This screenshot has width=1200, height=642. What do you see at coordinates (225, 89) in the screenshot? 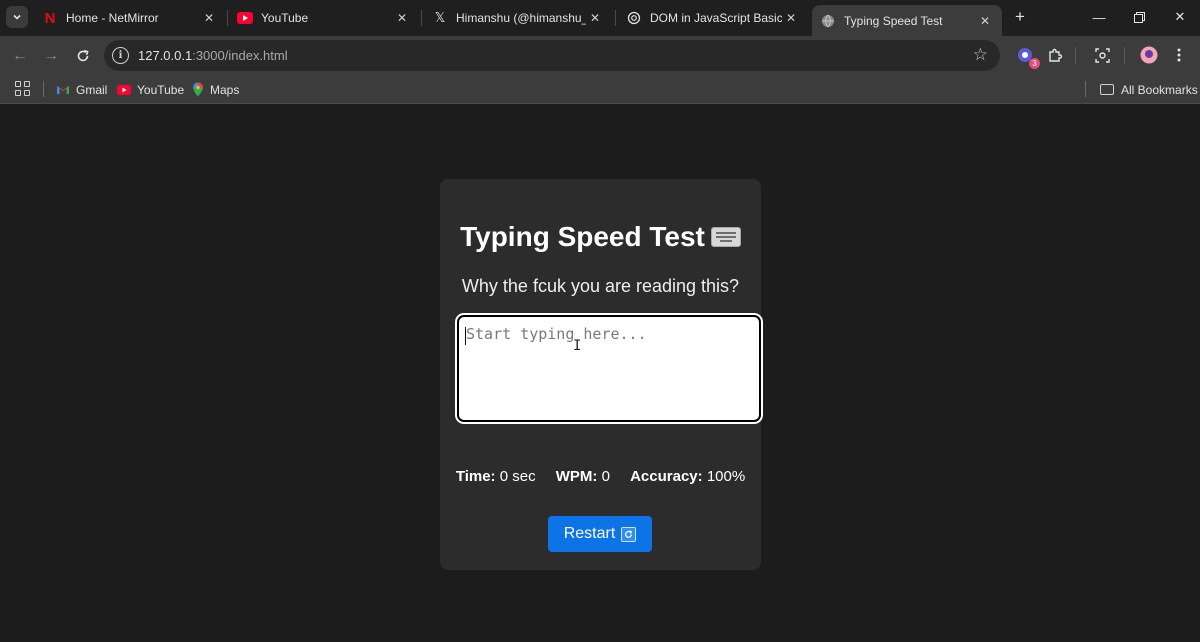
I see `bookmark-label: Maps` at bounding box center [225, 89].